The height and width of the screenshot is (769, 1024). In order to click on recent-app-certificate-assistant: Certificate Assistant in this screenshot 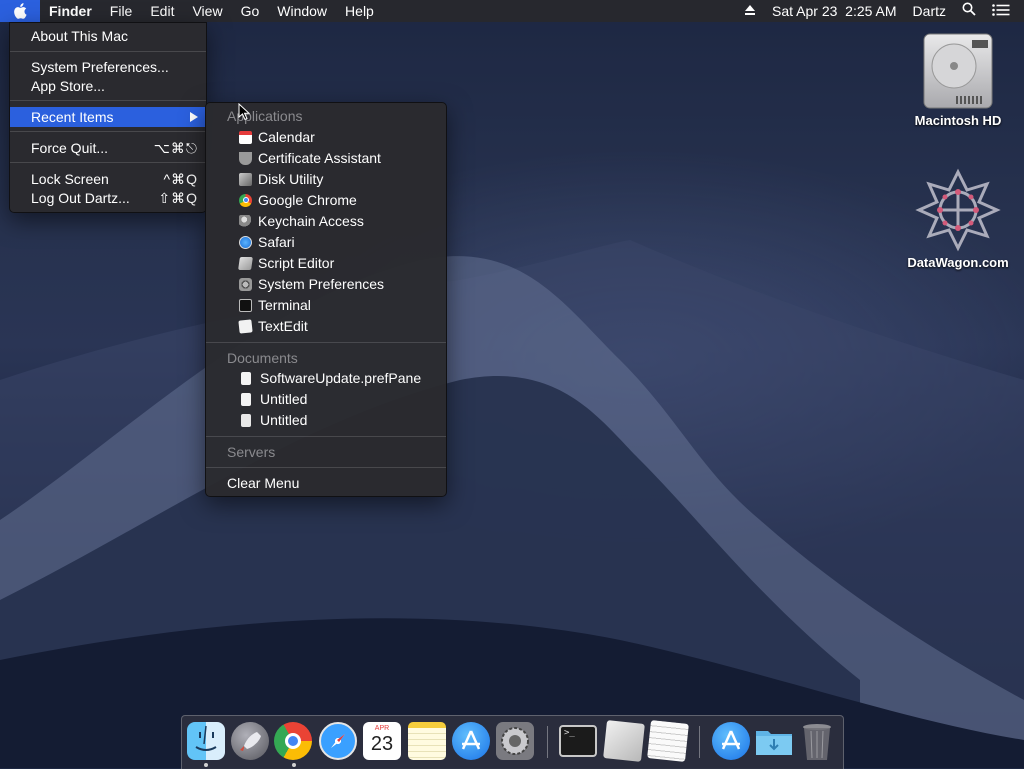, I will do `click(326, 158)`.